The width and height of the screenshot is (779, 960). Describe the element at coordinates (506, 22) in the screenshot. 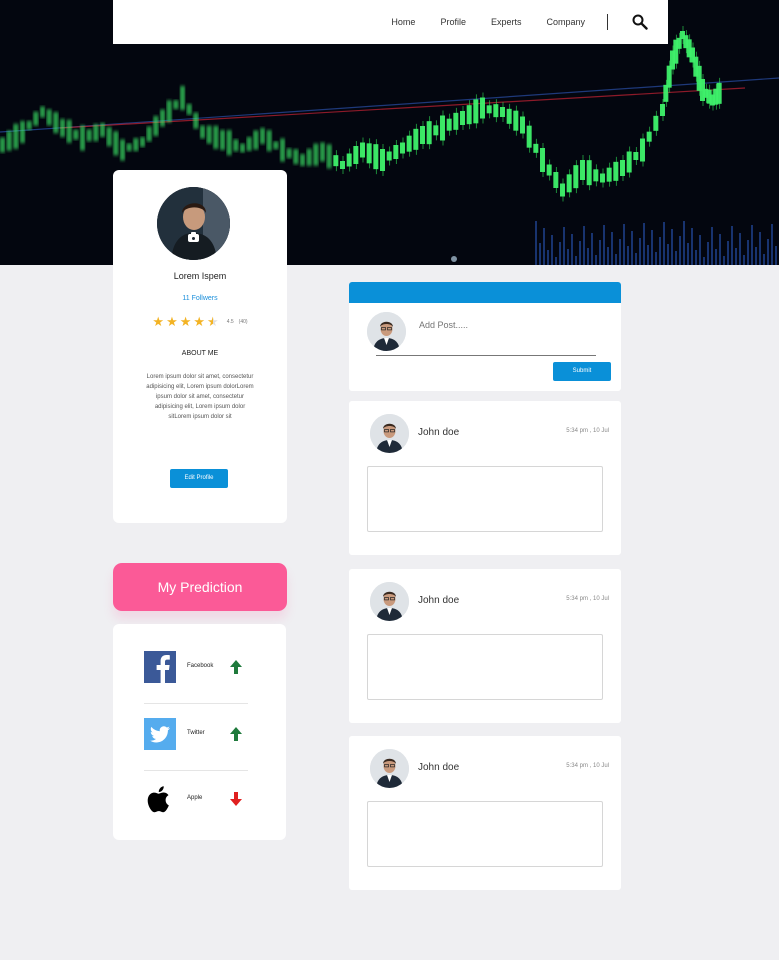

I see `nav-experts: Experts` at that location.